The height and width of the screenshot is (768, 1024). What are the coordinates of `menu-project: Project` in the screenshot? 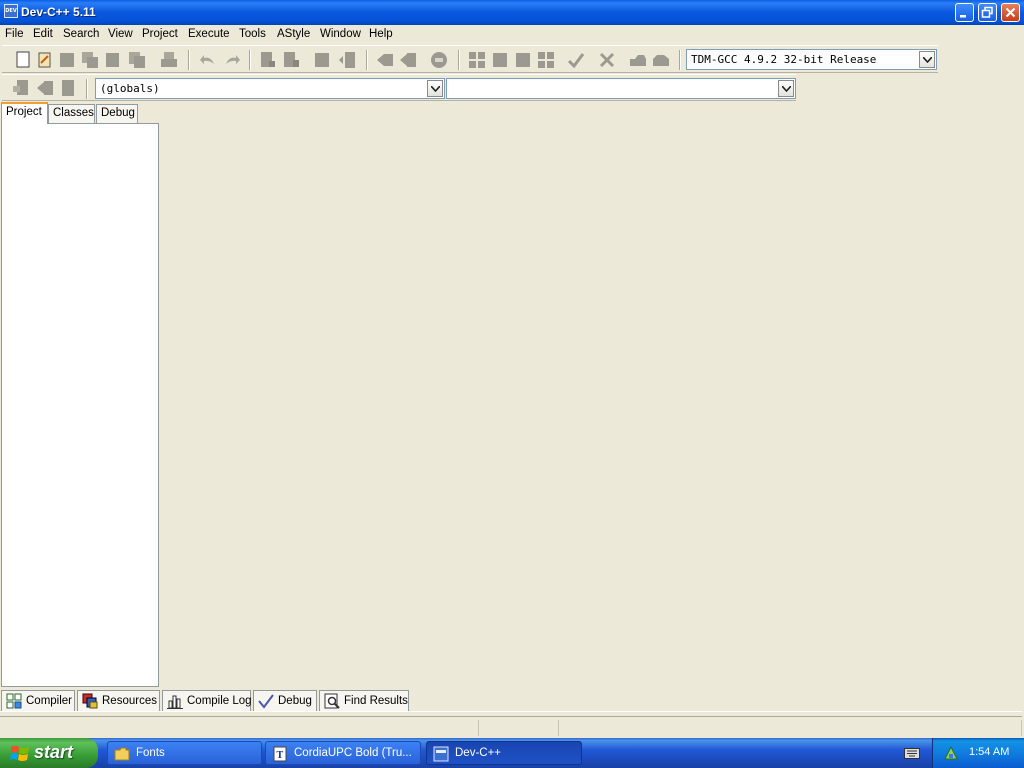 It's located at (160, 34).